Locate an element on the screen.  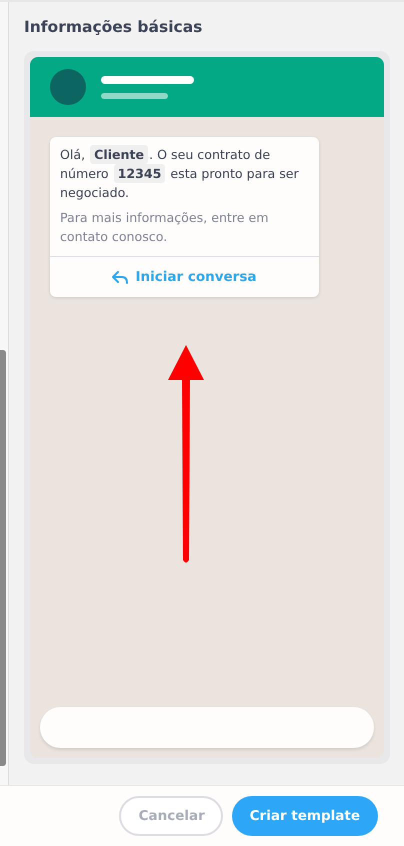
reply-arrow-icon is located at coordinates (120, 277).